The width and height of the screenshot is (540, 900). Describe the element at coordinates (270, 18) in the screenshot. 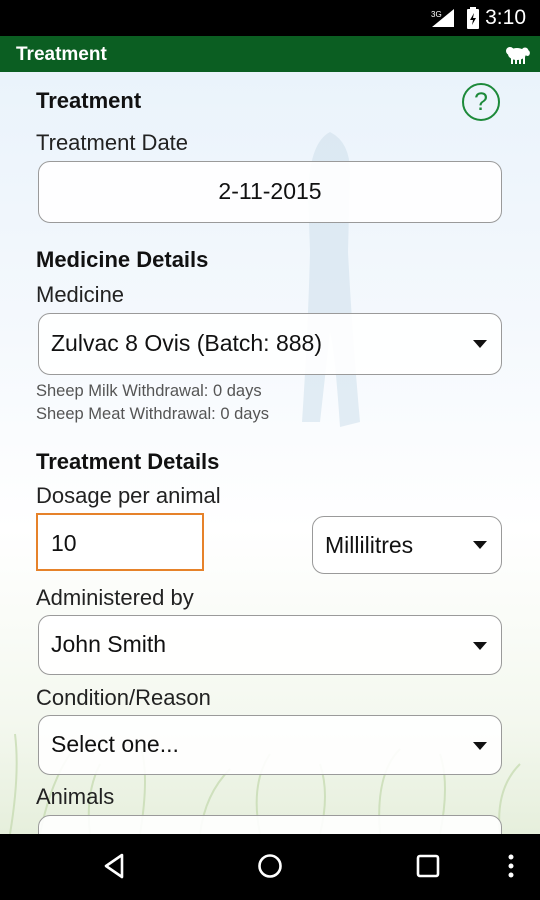

I see `status-bar: 3G 3:10` at that location.